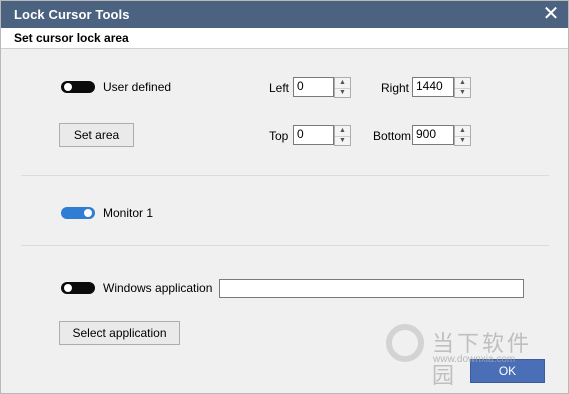 Image resolution: width=569 pixels, height=394 pixels. I want to click on user-defined-label: User defined, so click(137, 87).